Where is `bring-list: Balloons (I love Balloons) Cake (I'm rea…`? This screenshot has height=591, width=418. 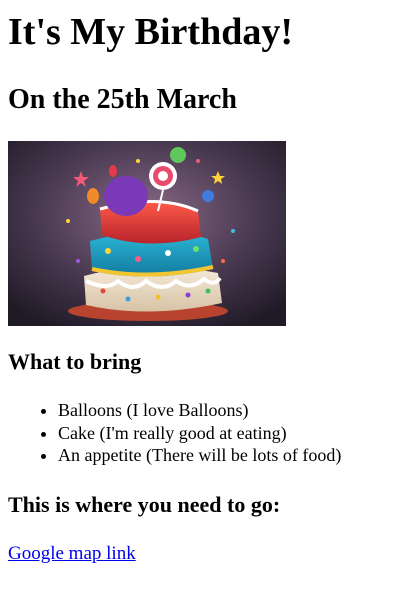
bring-list: Balloons (I love Balloons) Cake (I'm rea… is located at coordinates (180, 433).